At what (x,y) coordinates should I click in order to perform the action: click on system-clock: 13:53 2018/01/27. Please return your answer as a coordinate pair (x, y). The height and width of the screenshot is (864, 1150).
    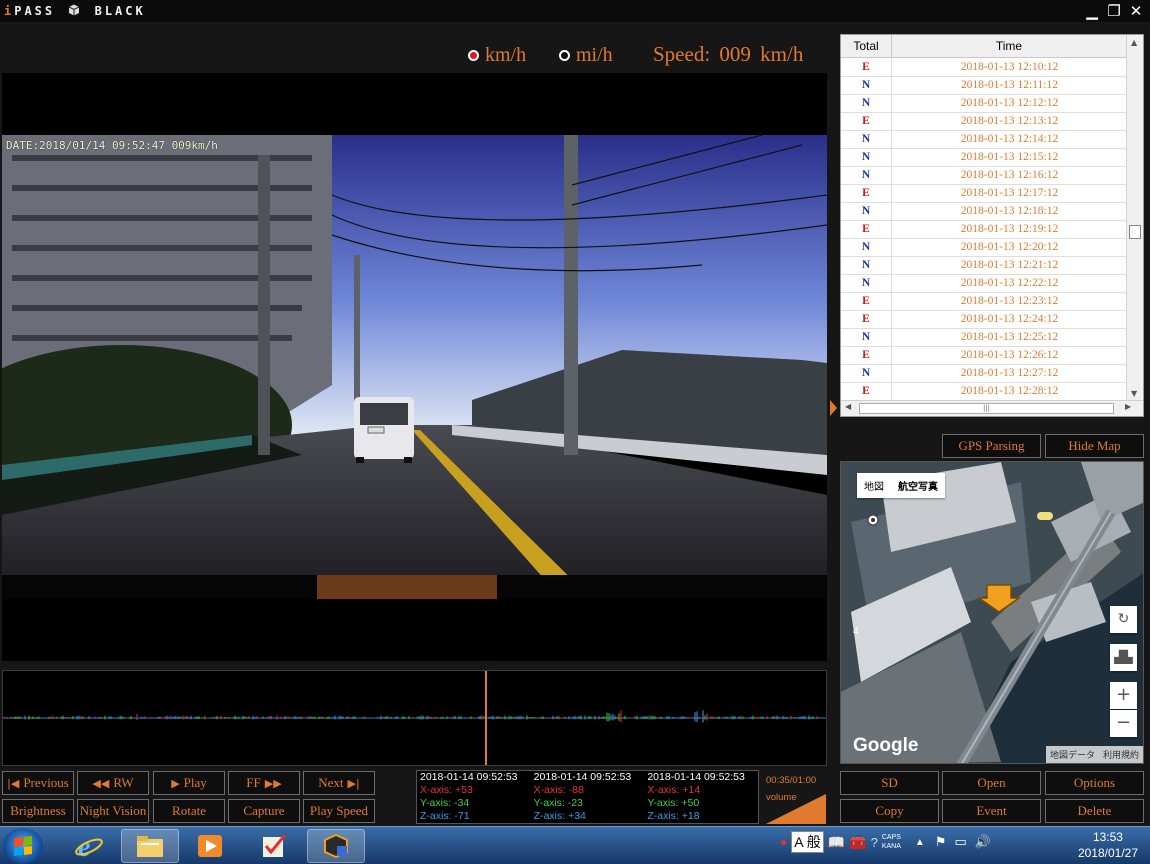
    Looking at the image, I should click on (1108, 845).